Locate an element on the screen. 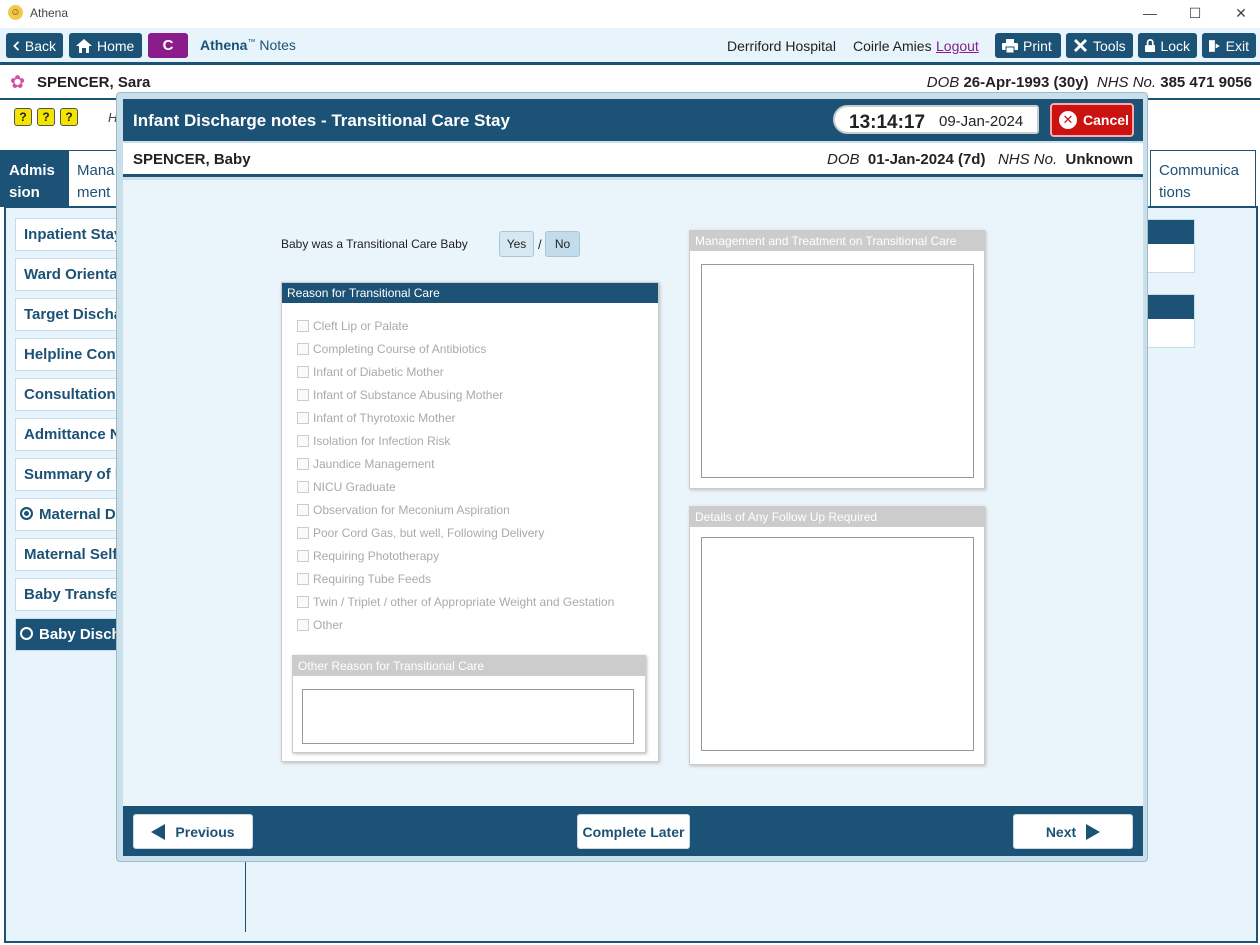  reason-checkbox-row: Completing Course of Antibiotics is located at coordinates (391, 349).